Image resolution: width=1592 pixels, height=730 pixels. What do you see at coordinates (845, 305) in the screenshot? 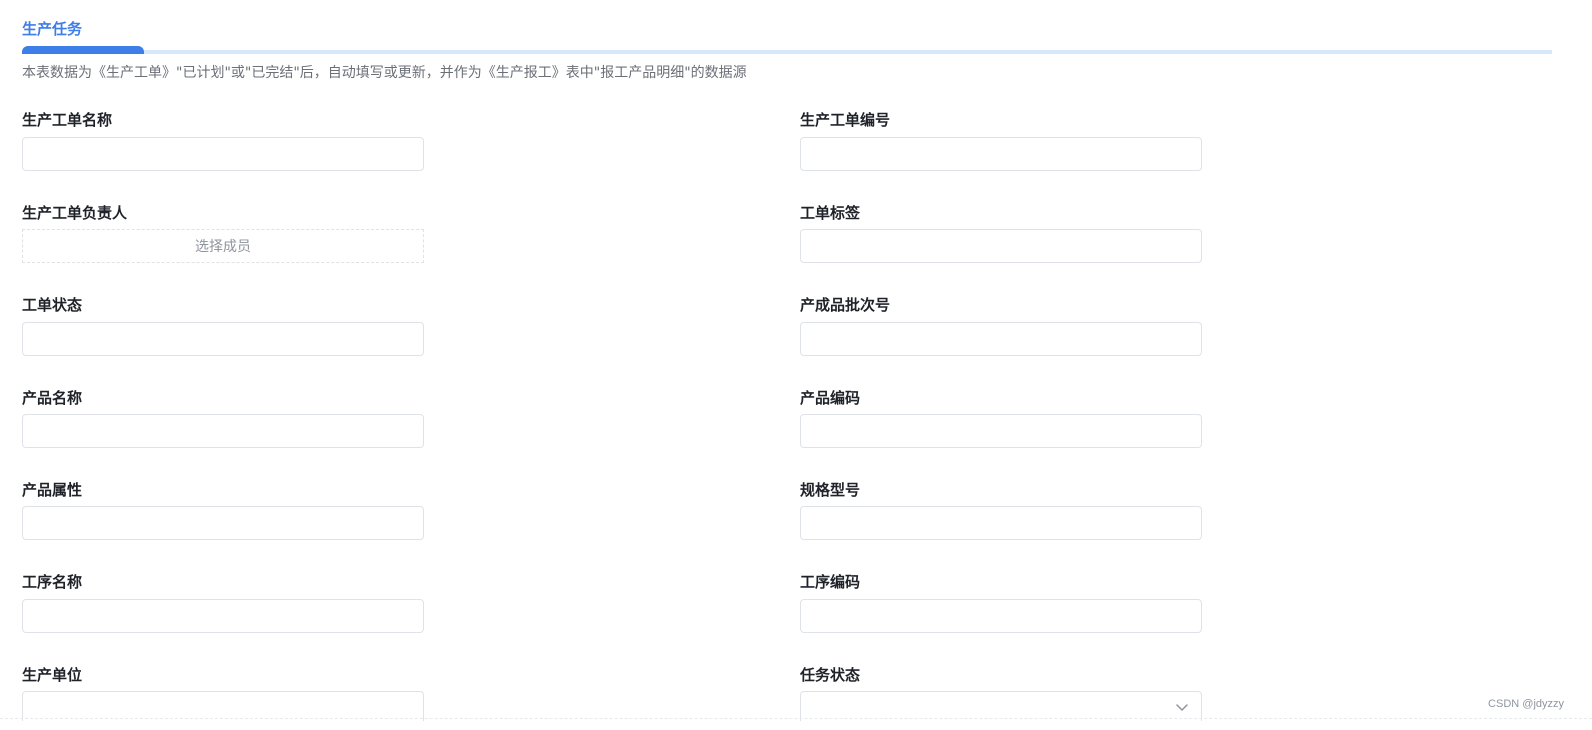
I see `batch-number-label: 产成品批次号` at bounding box center [845, 305].